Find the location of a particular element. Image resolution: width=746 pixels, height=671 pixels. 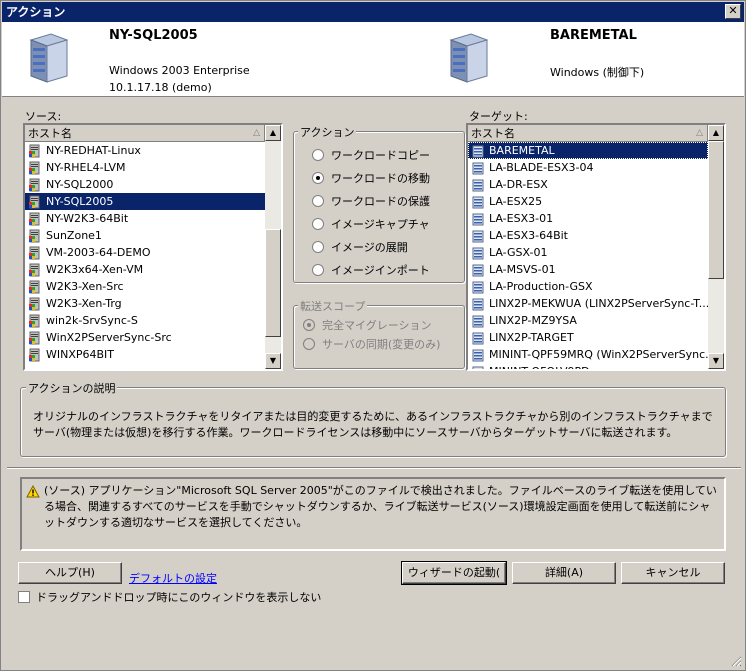

target-list-item: LA-MSVS-01 is located at coordinates (588, 269).